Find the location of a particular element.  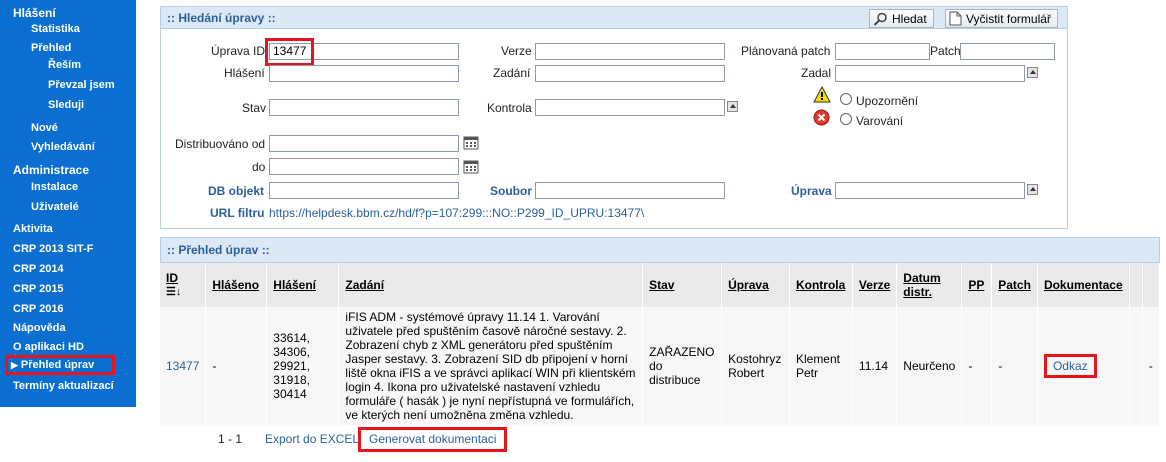

col-verze-header: Verze is located at coordinates (875, 285).